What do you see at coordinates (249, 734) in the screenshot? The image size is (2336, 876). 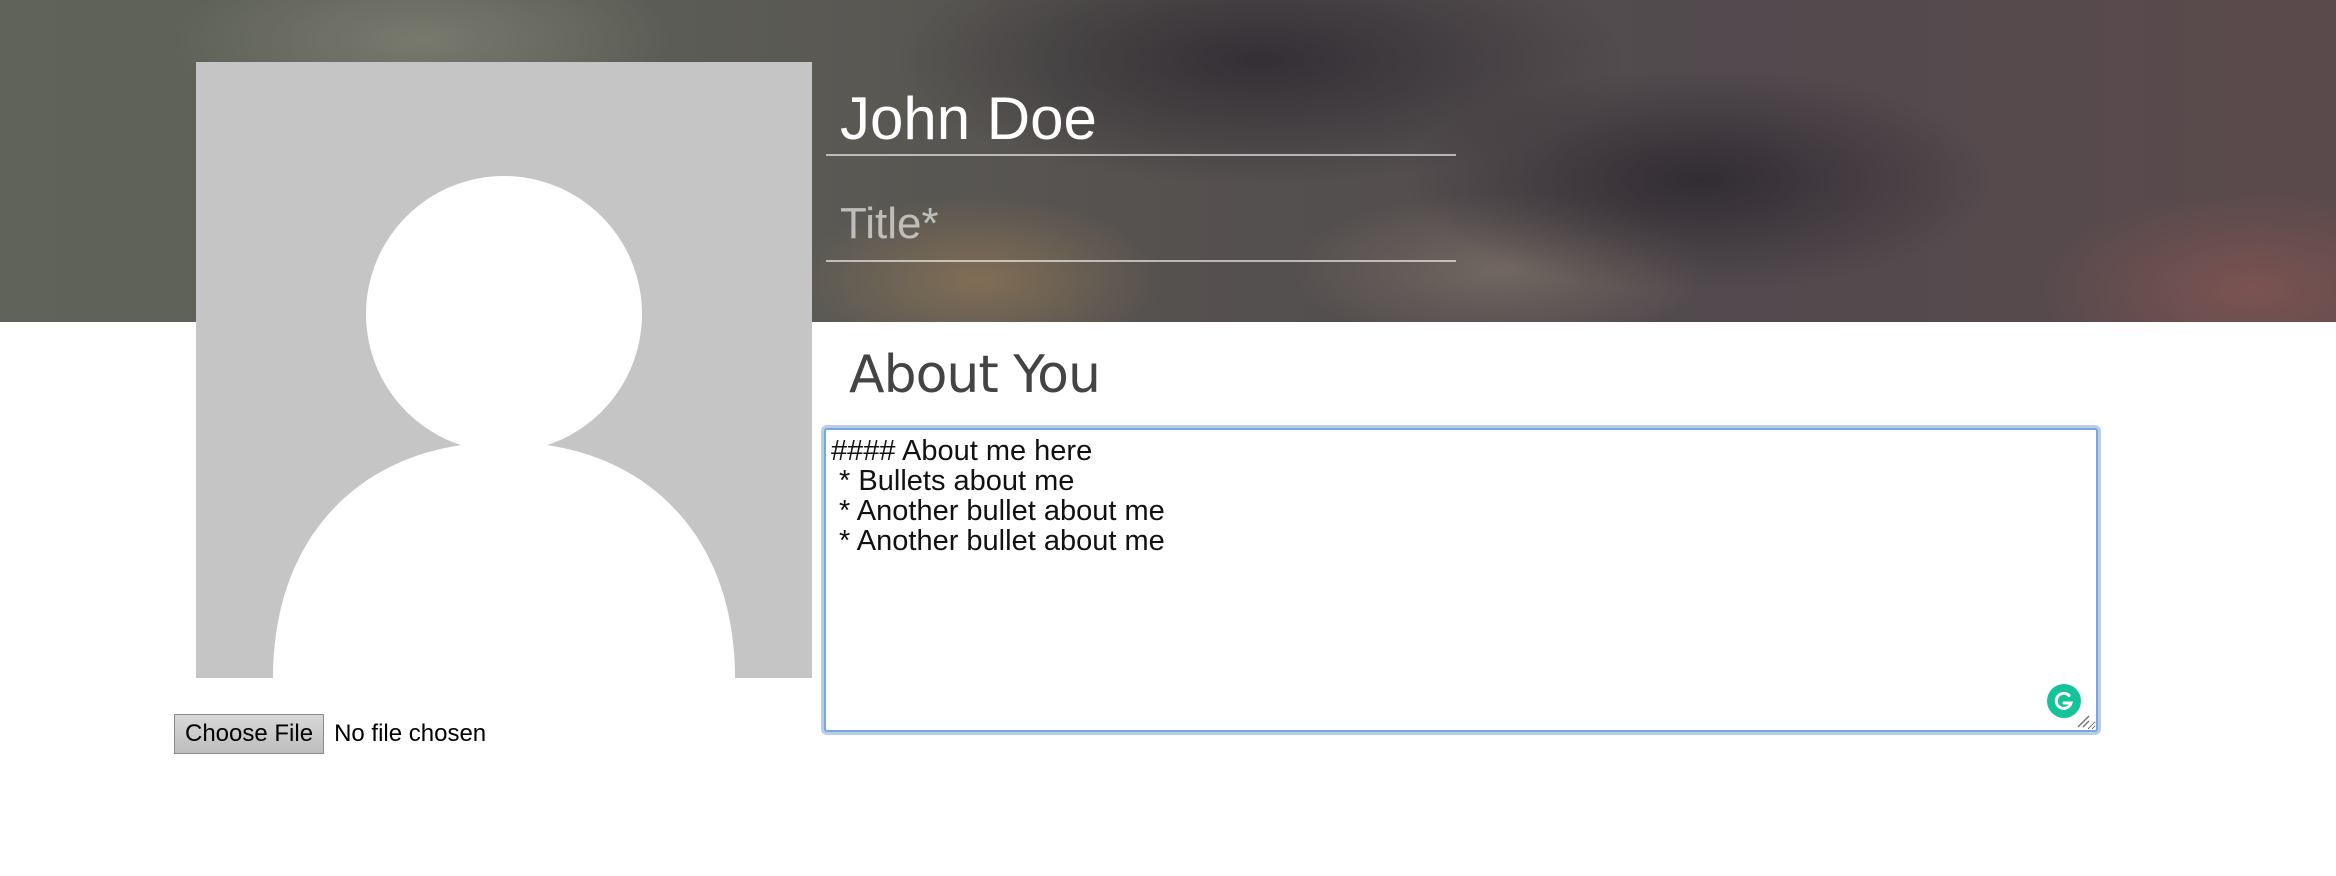 I see `choose-file-button: Choose File` at bounding box center [249, 734].